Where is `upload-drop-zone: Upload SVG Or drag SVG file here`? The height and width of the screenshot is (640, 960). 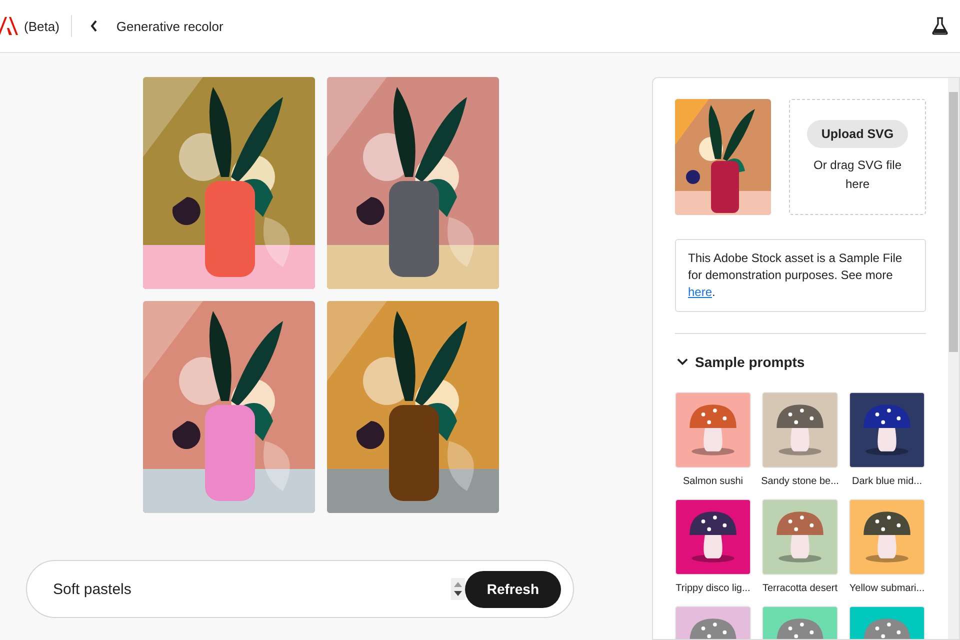 upload-drop-zone: Upload SVG Or drag SVG file here is located at coordinates (857, 157).